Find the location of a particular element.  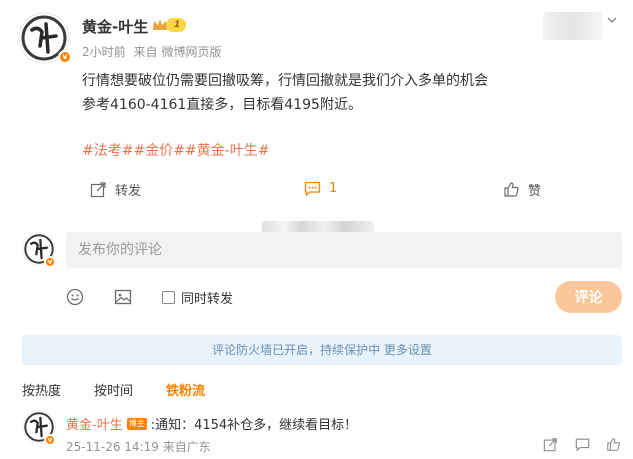

post-text-line: 参考4160-4161直接多，目标看4195附近。 is located at coordinates (222, 105).